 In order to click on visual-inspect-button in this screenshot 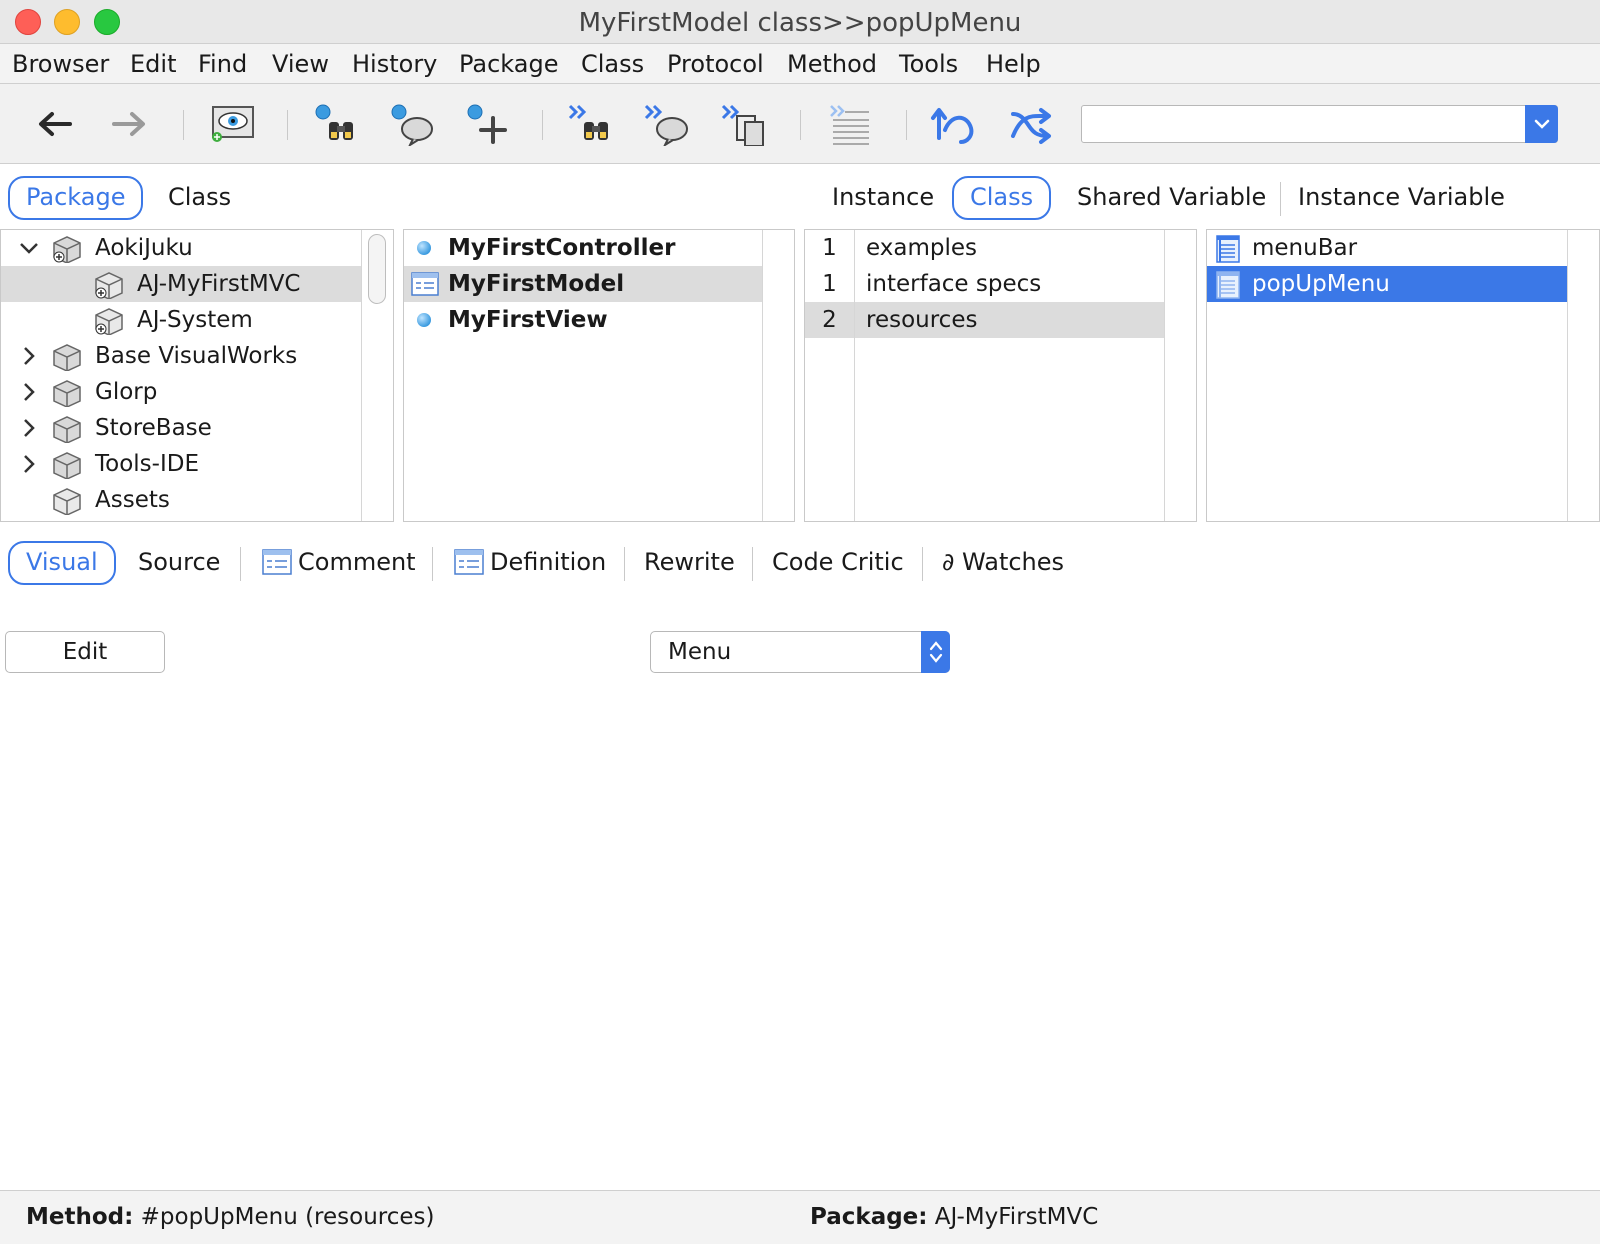, I will do `click(233, 124)`.